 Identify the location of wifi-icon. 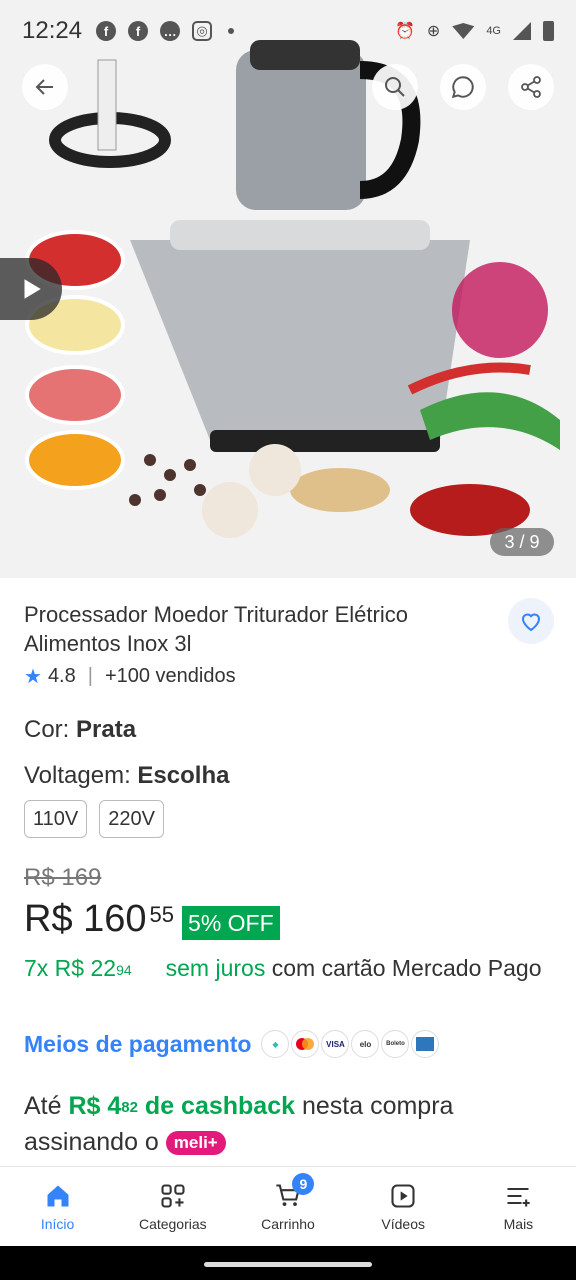
(463, 31).